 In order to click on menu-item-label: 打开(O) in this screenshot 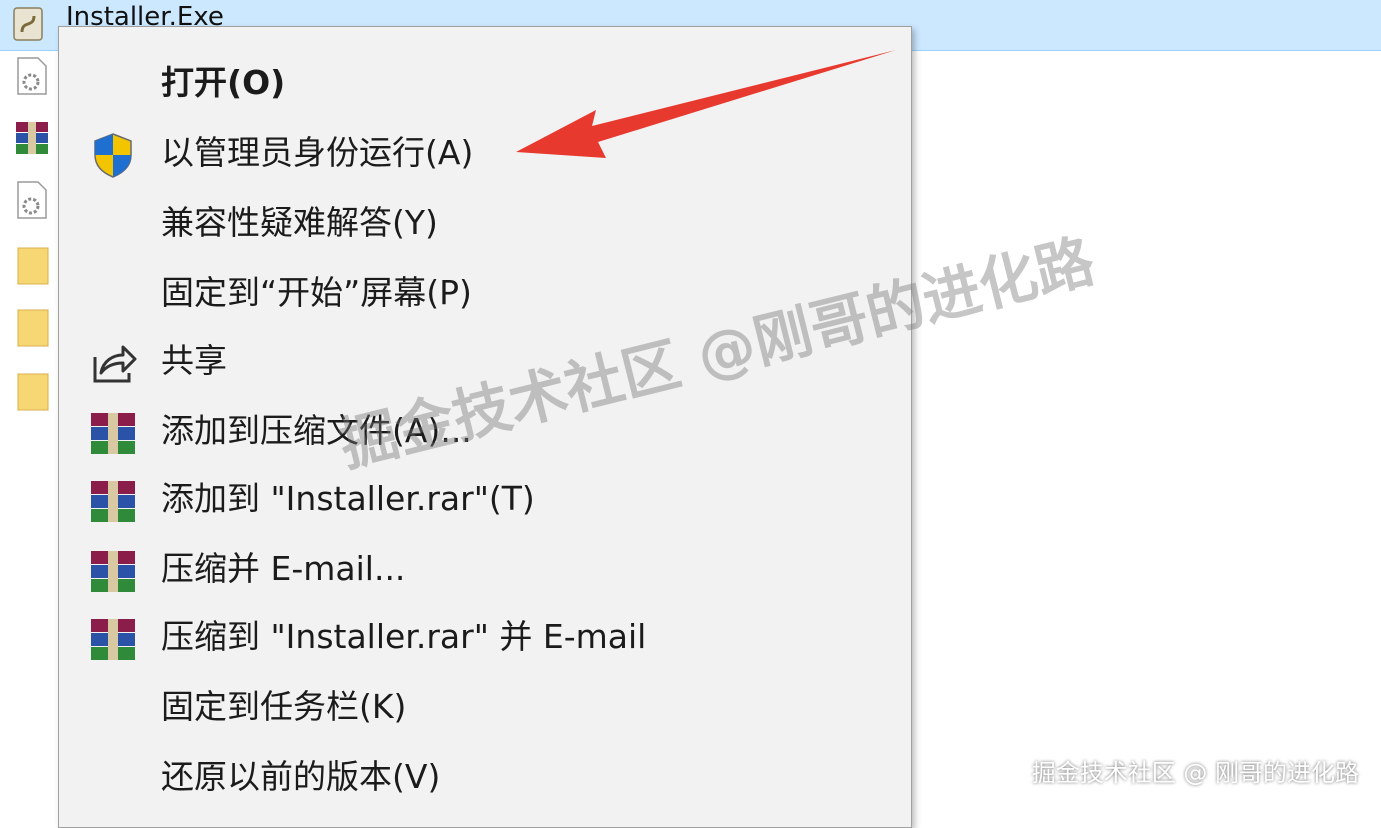, I will do `click(223, 82)`.